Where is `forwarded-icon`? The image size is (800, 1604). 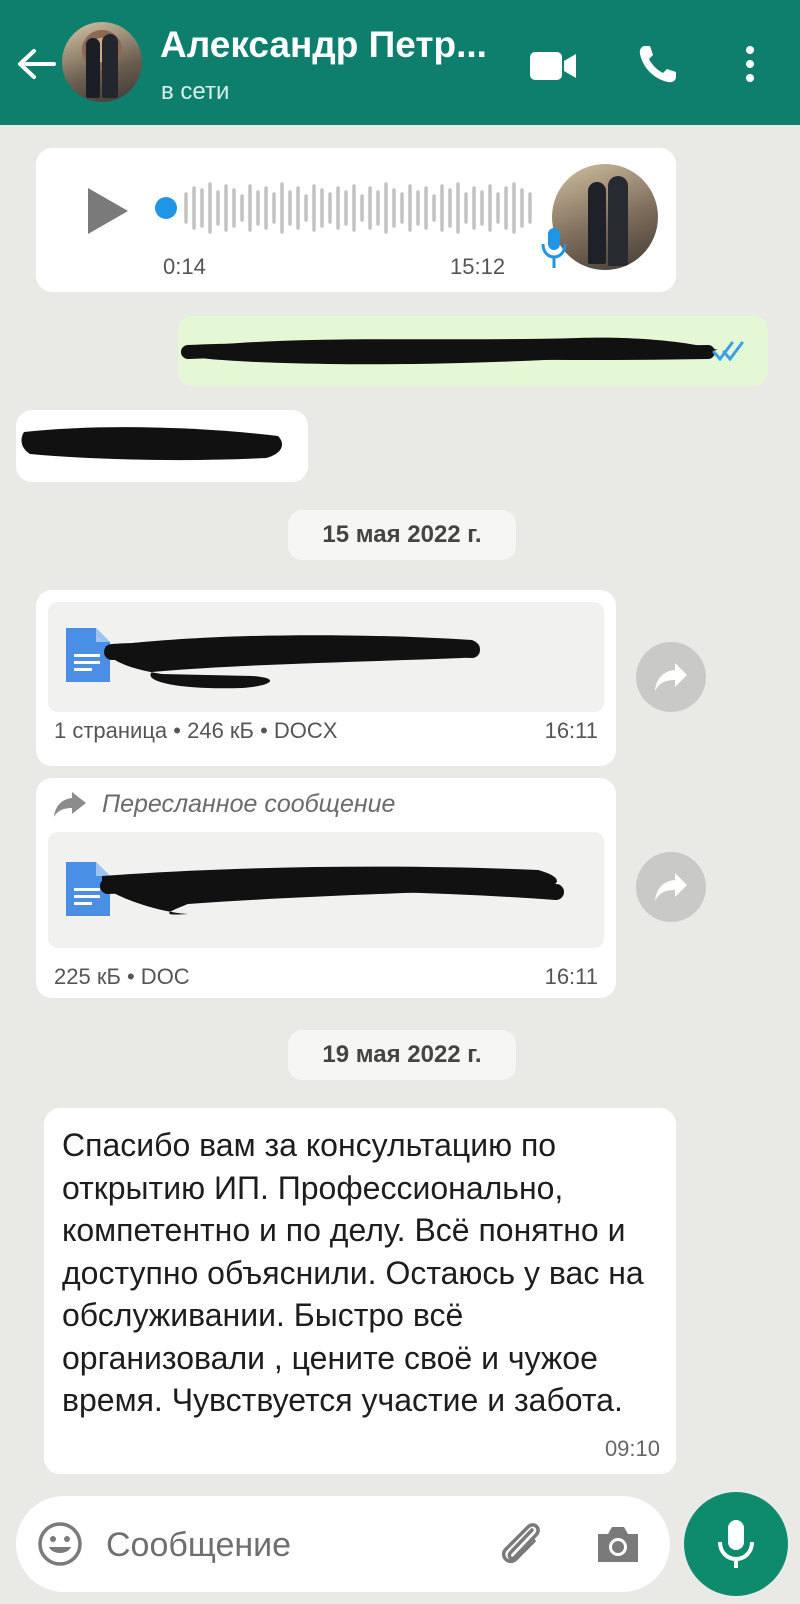 forwarded-icon is located at coordinates (70, 804).